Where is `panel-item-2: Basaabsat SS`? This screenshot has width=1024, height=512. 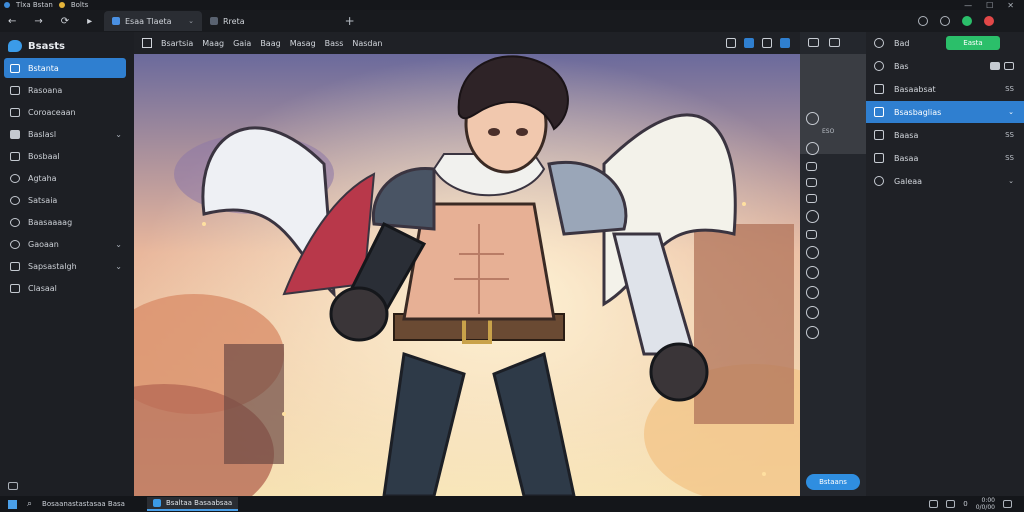 panel-item-2: Basaabsat SS is located at coordinates (945, 89).